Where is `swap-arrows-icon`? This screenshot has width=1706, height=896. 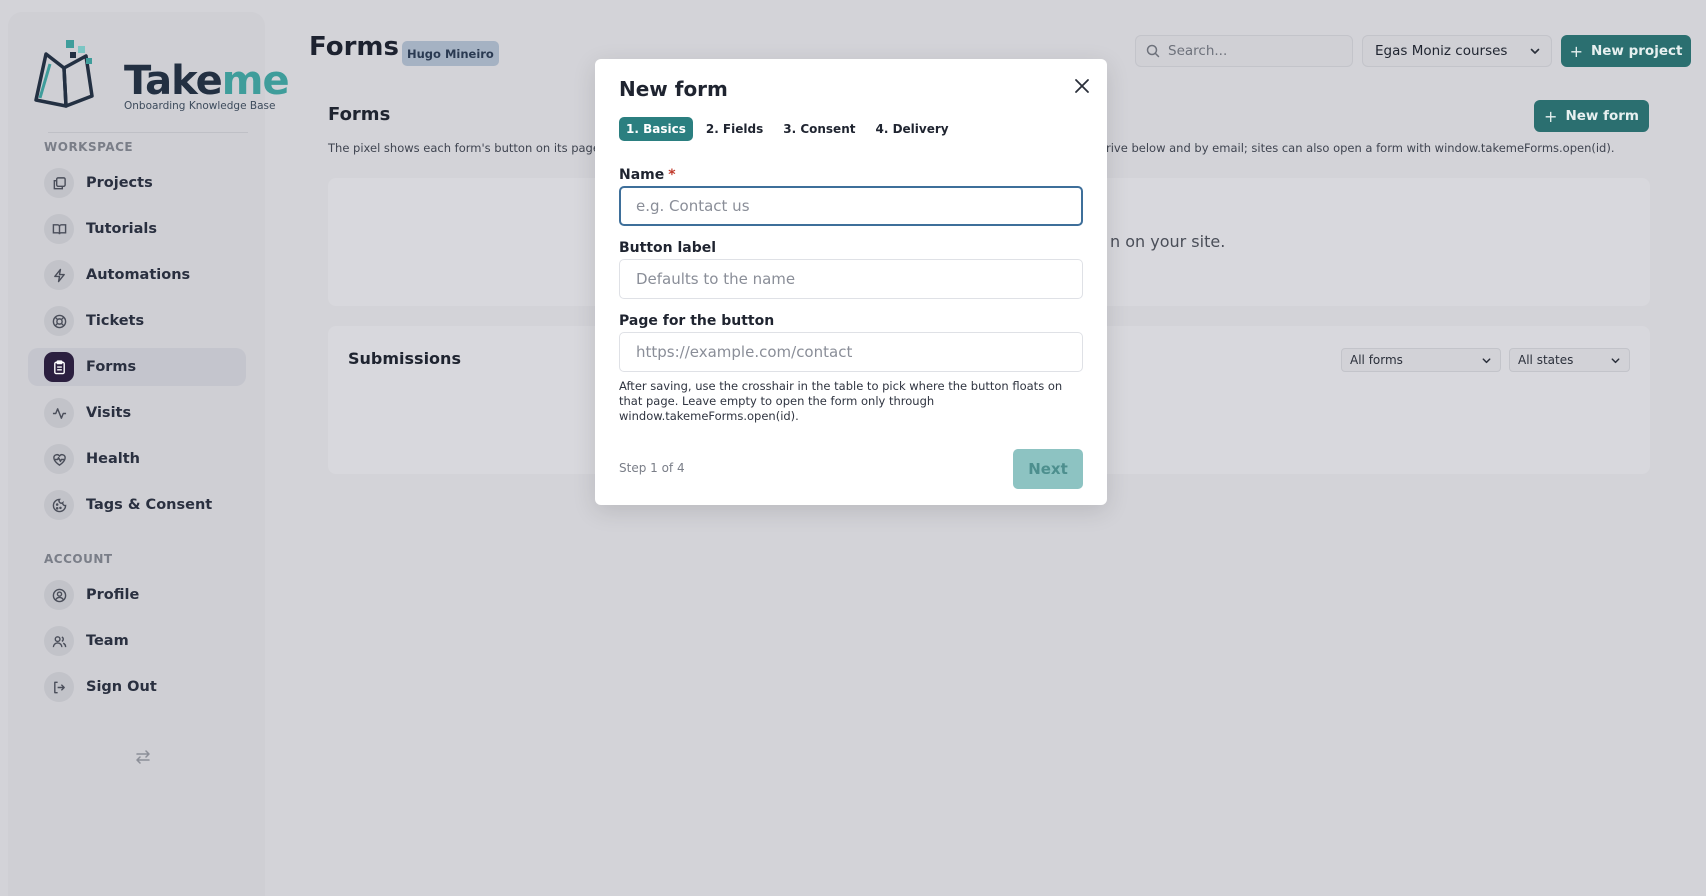 swap-arrows-icon is located at coordinates (143, 757).